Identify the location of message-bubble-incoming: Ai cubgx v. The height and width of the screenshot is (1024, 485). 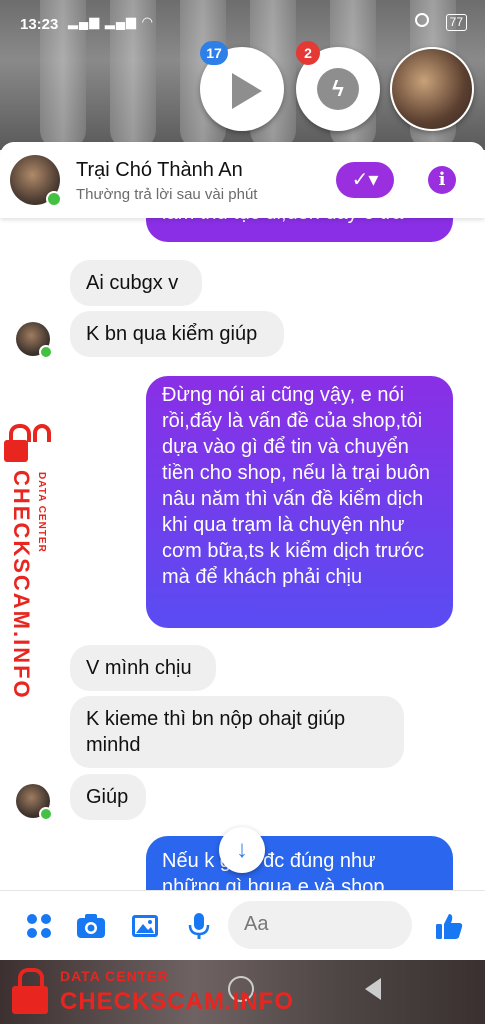
(136, 283).